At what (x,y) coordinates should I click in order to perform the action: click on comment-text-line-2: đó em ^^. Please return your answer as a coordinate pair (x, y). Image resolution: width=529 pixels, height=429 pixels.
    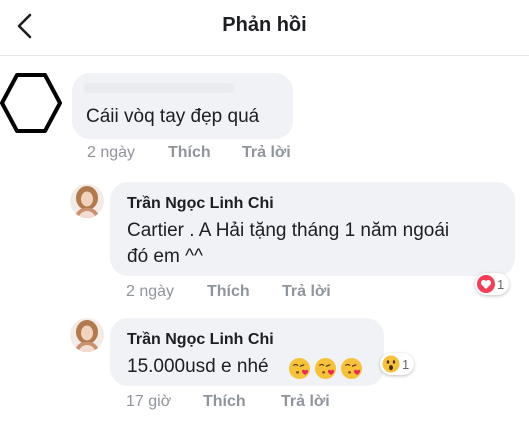
    Looking at the image, I should click on (165, 256).